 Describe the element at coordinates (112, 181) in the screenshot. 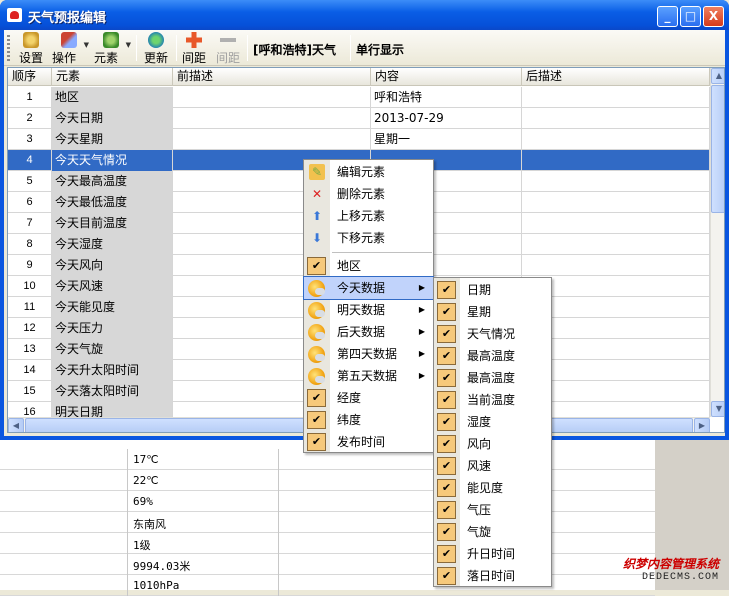

I see `element-cell: 今天最高温度` at that location.